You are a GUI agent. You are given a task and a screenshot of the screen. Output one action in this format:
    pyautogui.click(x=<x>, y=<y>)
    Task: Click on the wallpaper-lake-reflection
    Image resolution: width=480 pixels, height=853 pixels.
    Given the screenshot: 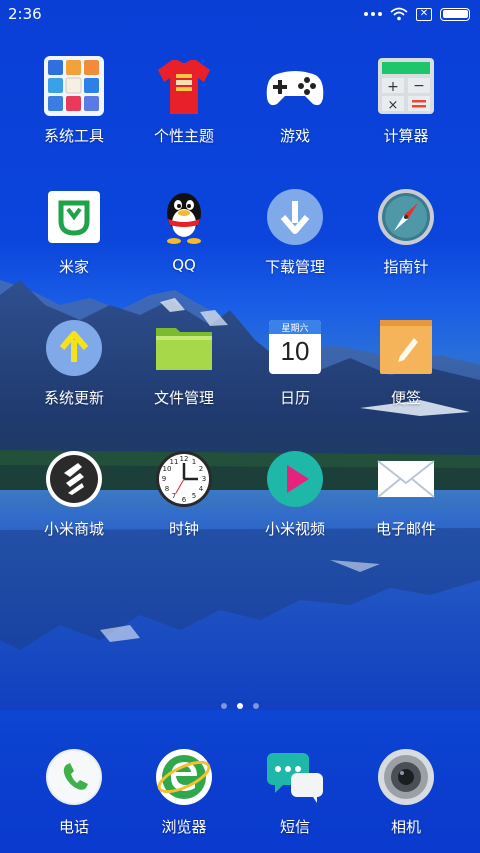 What is the action you would take?
    pyautogui.click(x=240, y=589)
    